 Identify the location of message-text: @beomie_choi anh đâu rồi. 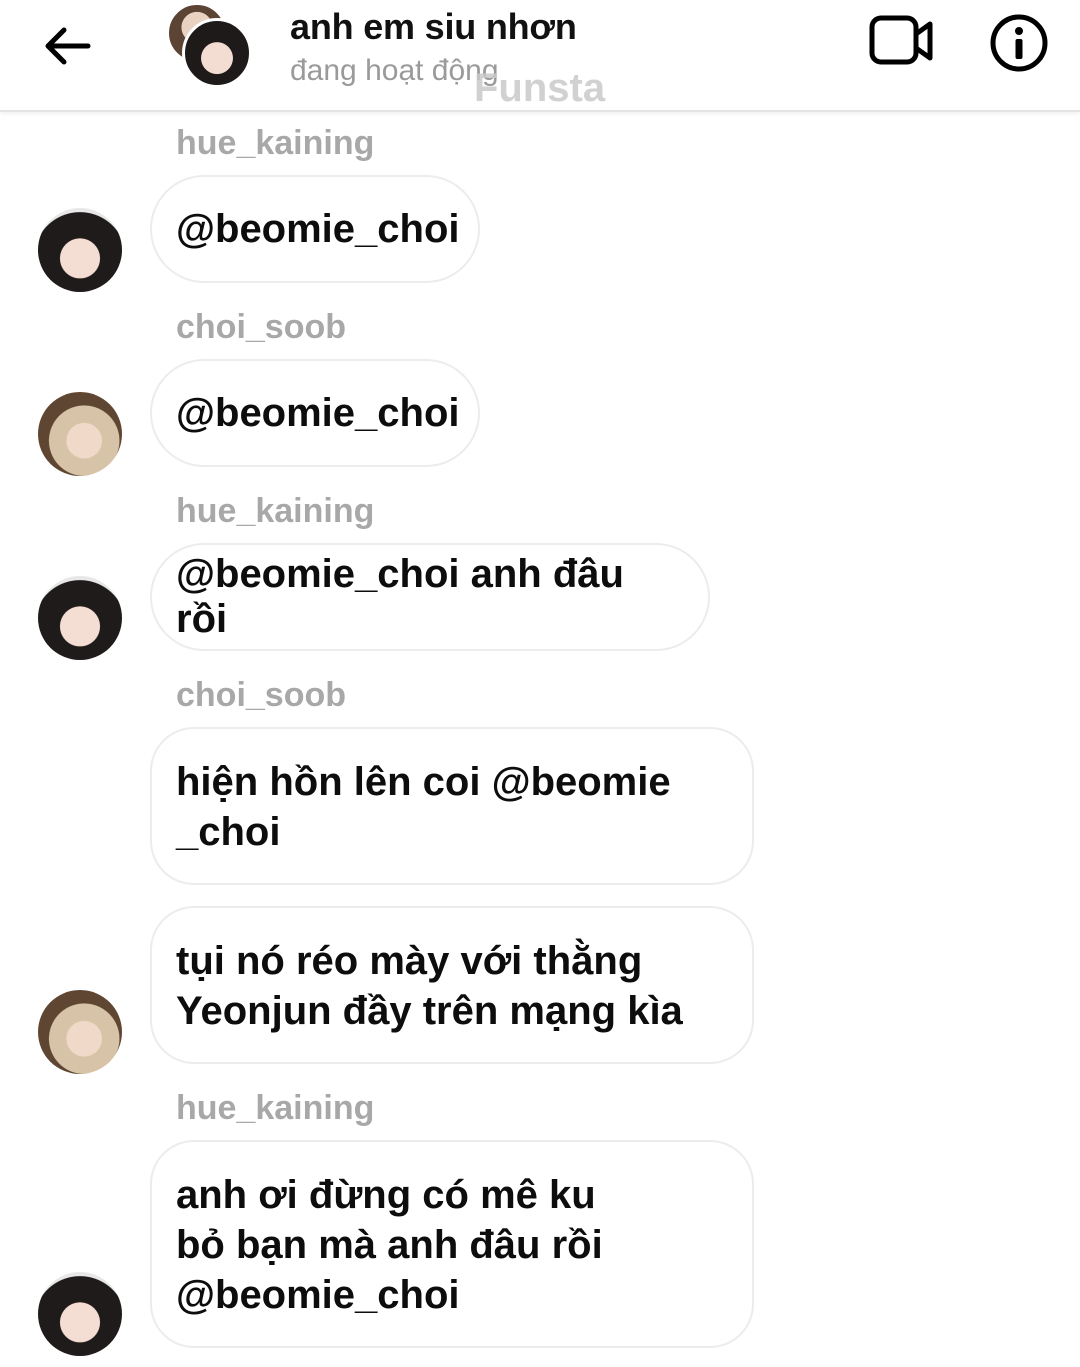
(400, 596).